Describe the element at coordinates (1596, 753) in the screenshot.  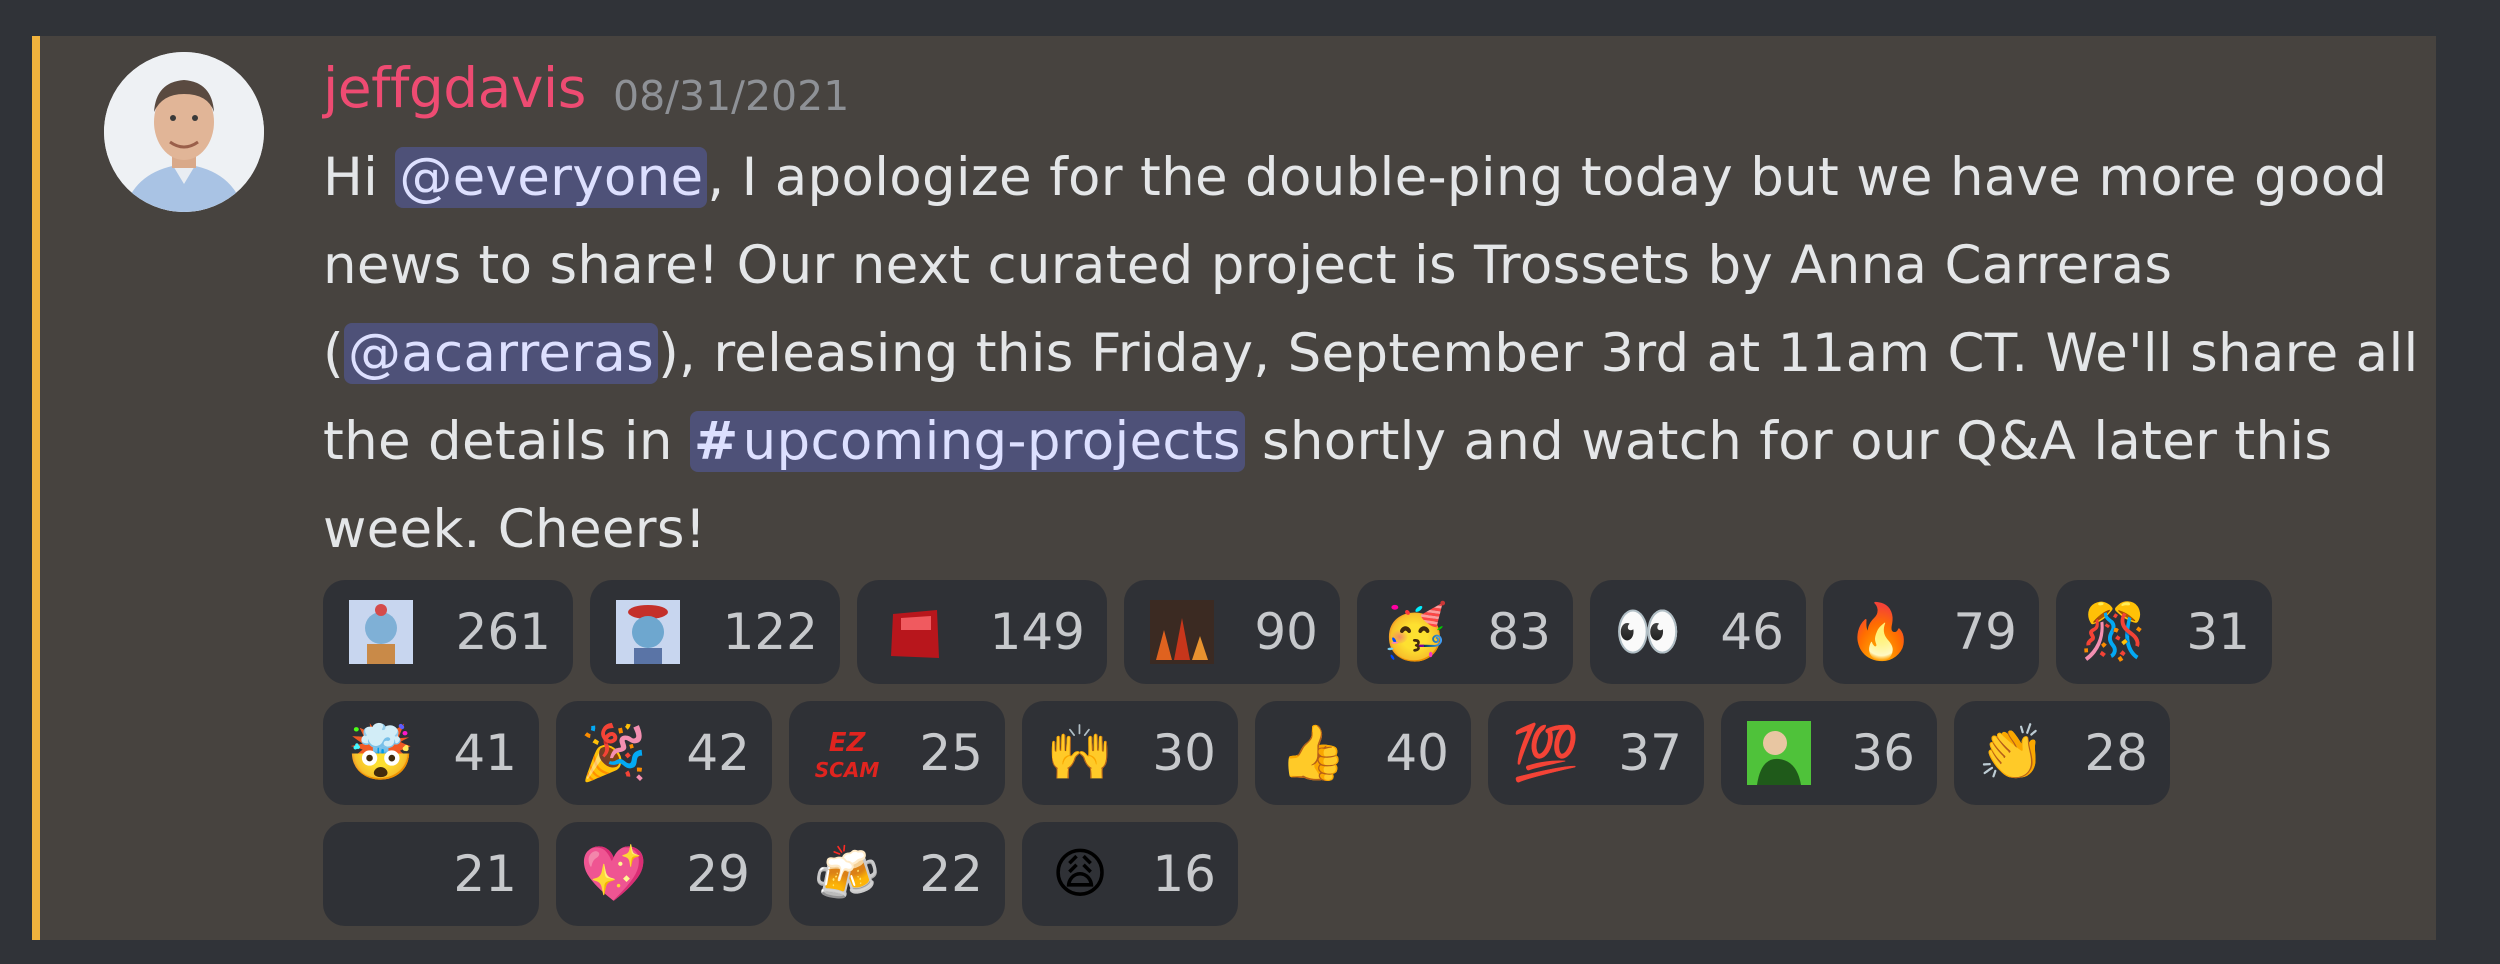
I see `reaction-button: 💯 37` at that location.